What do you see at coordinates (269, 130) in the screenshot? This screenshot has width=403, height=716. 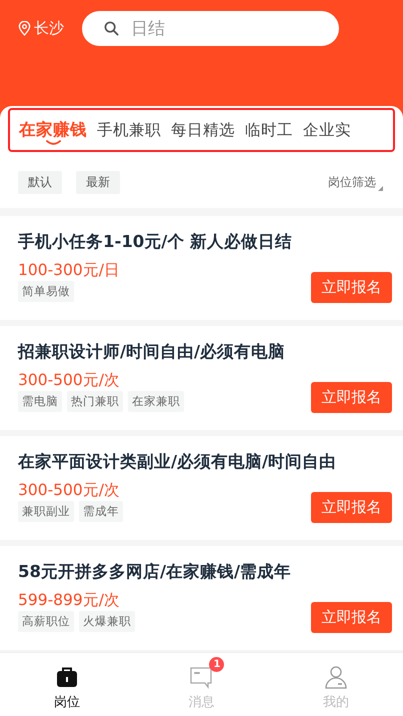 I see `category-tab: 临时工` at bounding box center [269, 130].